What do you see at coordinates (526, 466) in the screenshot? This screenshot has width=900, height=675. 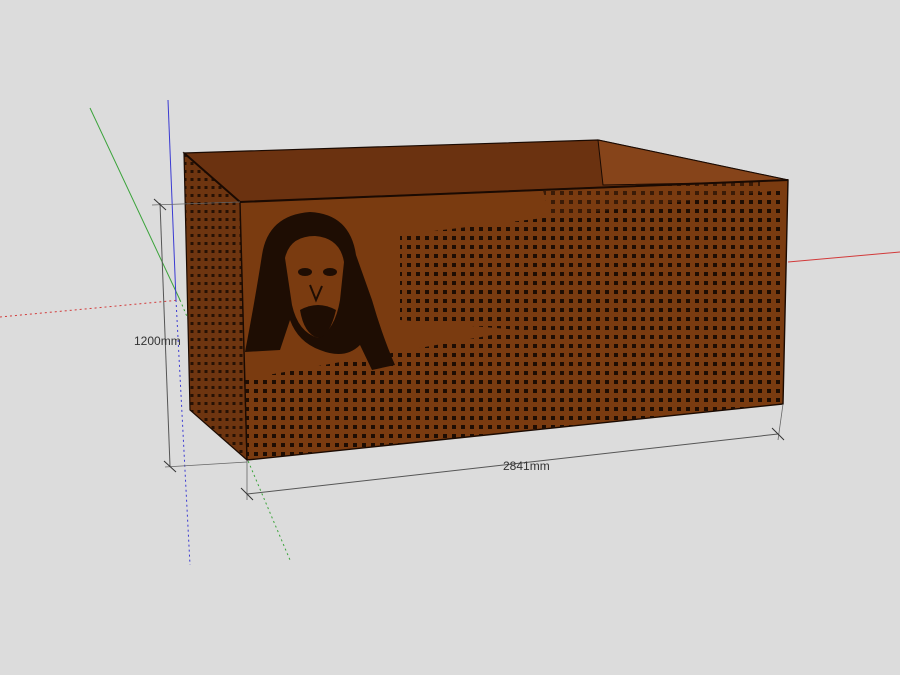 I see `width-dimension-label: 2841mm` at bounding box center [526, 466].